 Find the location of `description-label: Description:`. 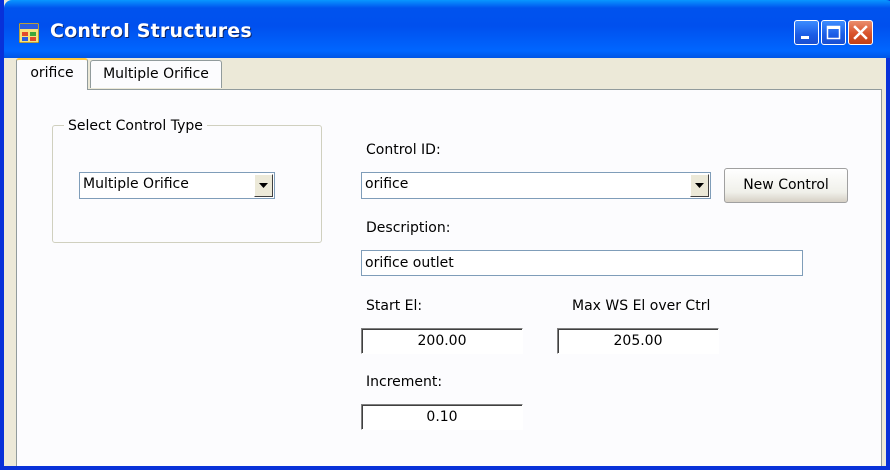

description-label: Description: is located at coordinates (408, 228).